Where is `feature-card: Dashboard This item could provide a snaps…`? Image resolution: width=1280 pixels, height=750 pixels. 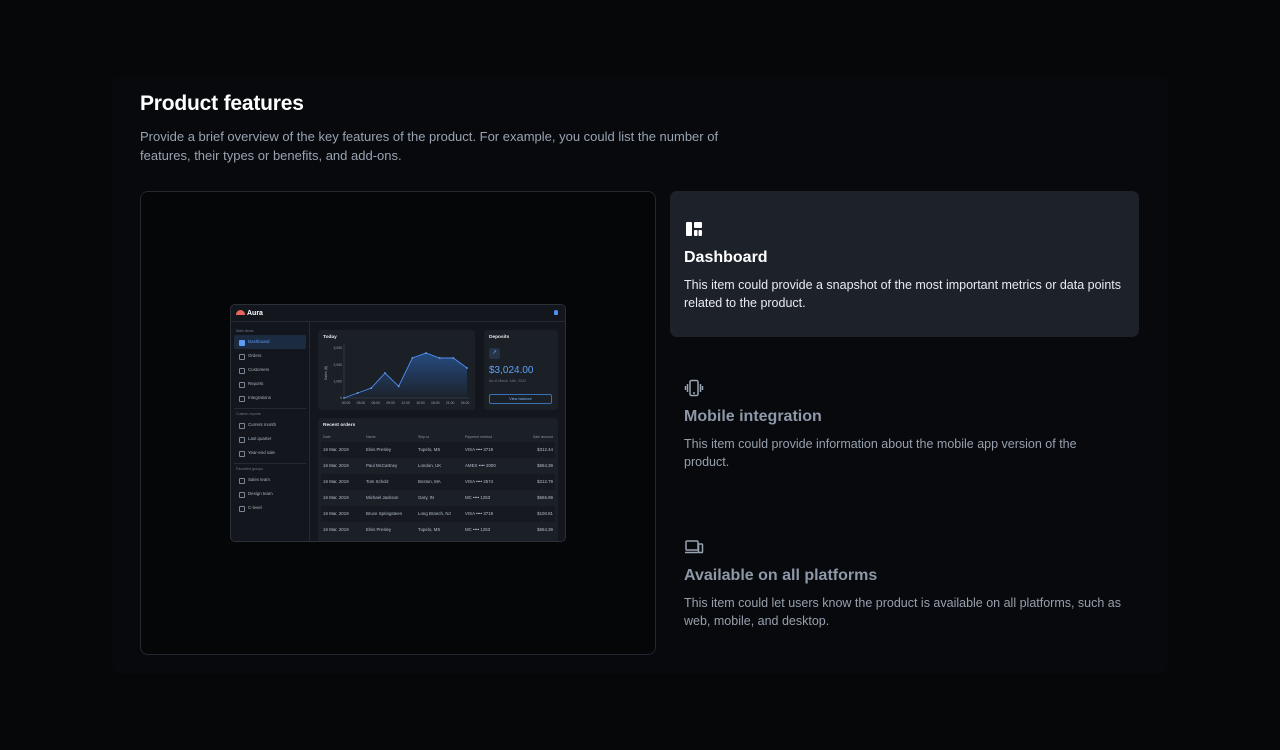 feature-card: Dashboard This item could provide a snaps… is located at coordinates (904, 264).